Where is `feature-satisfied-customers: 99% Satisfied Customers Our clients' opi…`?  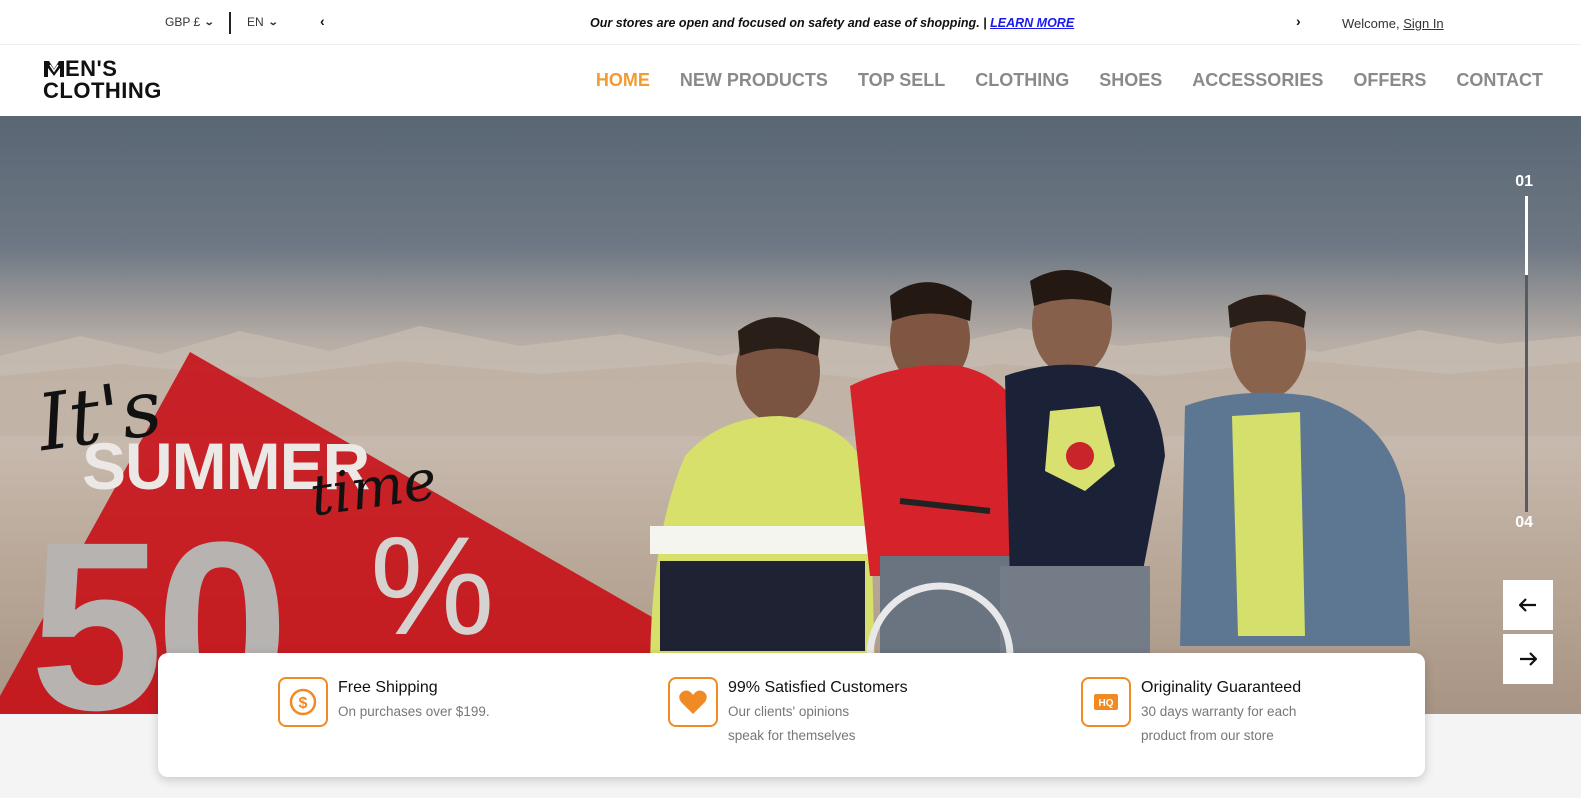 feature-satisfied-customers: 99% Satisfied Customers Our clients' opi… is located at coordinates (788, 712).